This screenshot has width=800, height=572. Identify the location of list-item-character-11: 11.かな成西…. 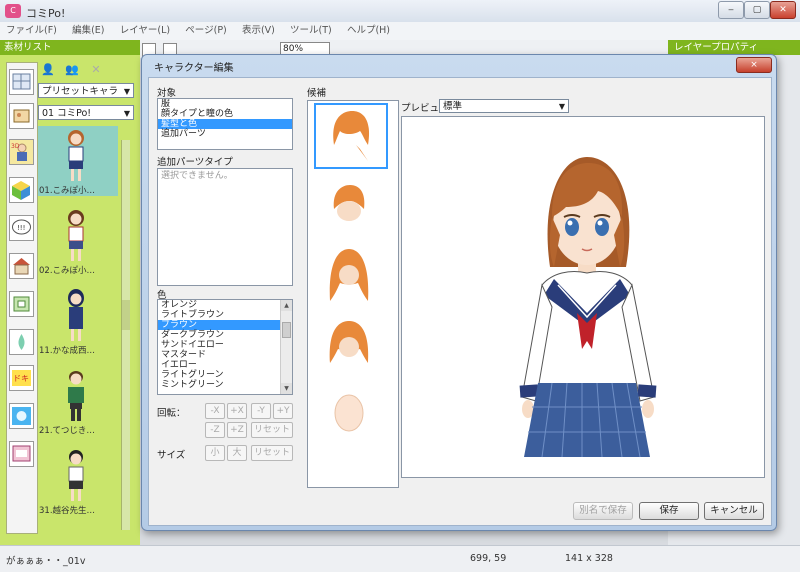
(78, 321).